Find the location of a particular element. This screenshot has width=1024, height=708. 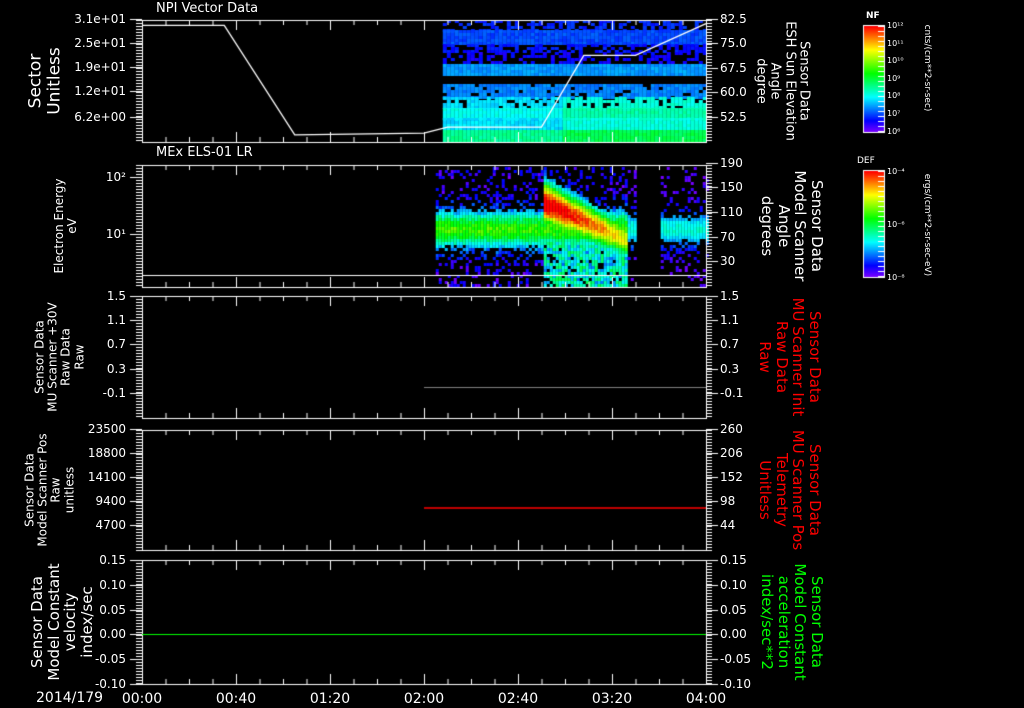

ylabel-line: unitless is located at coordinates (69, 490).